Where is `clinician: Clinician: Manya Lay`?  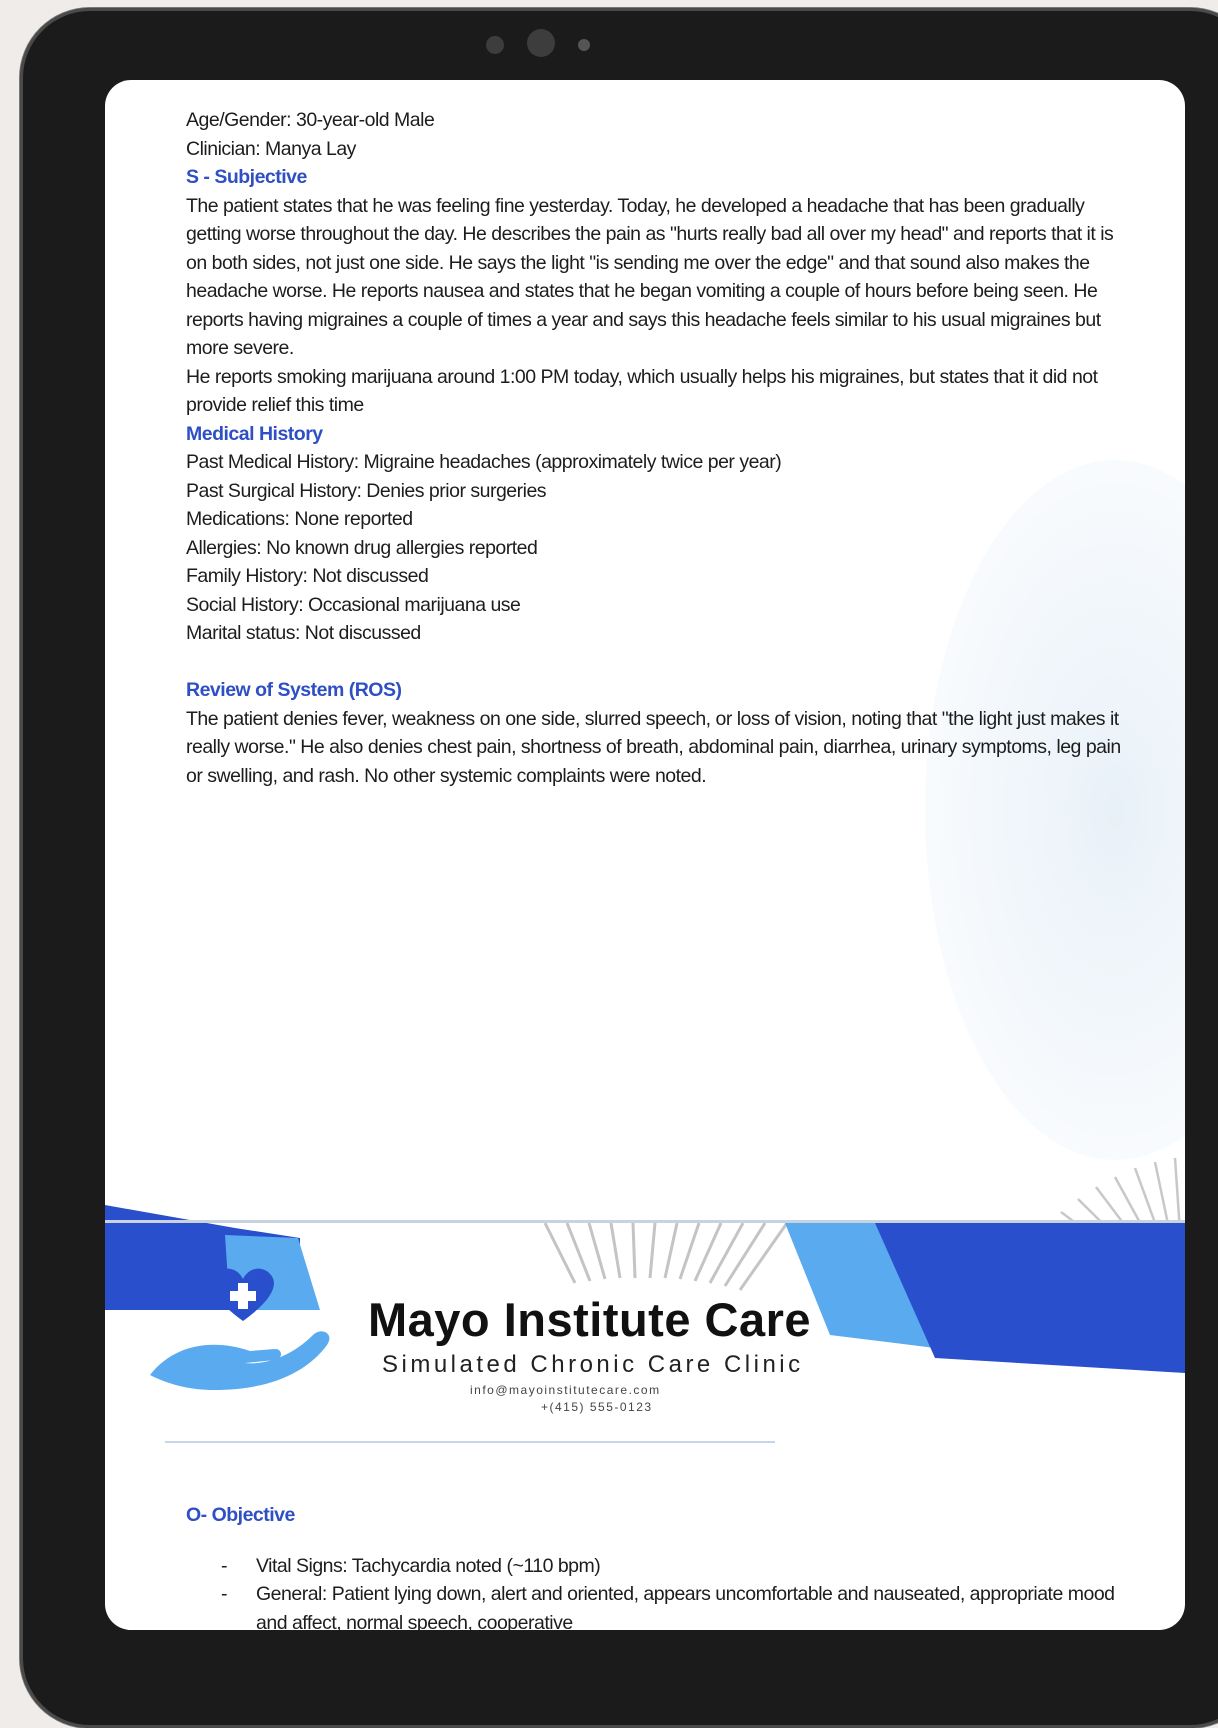 clinician: Clinician: Manya Lay is located at coordinates (271, 148).